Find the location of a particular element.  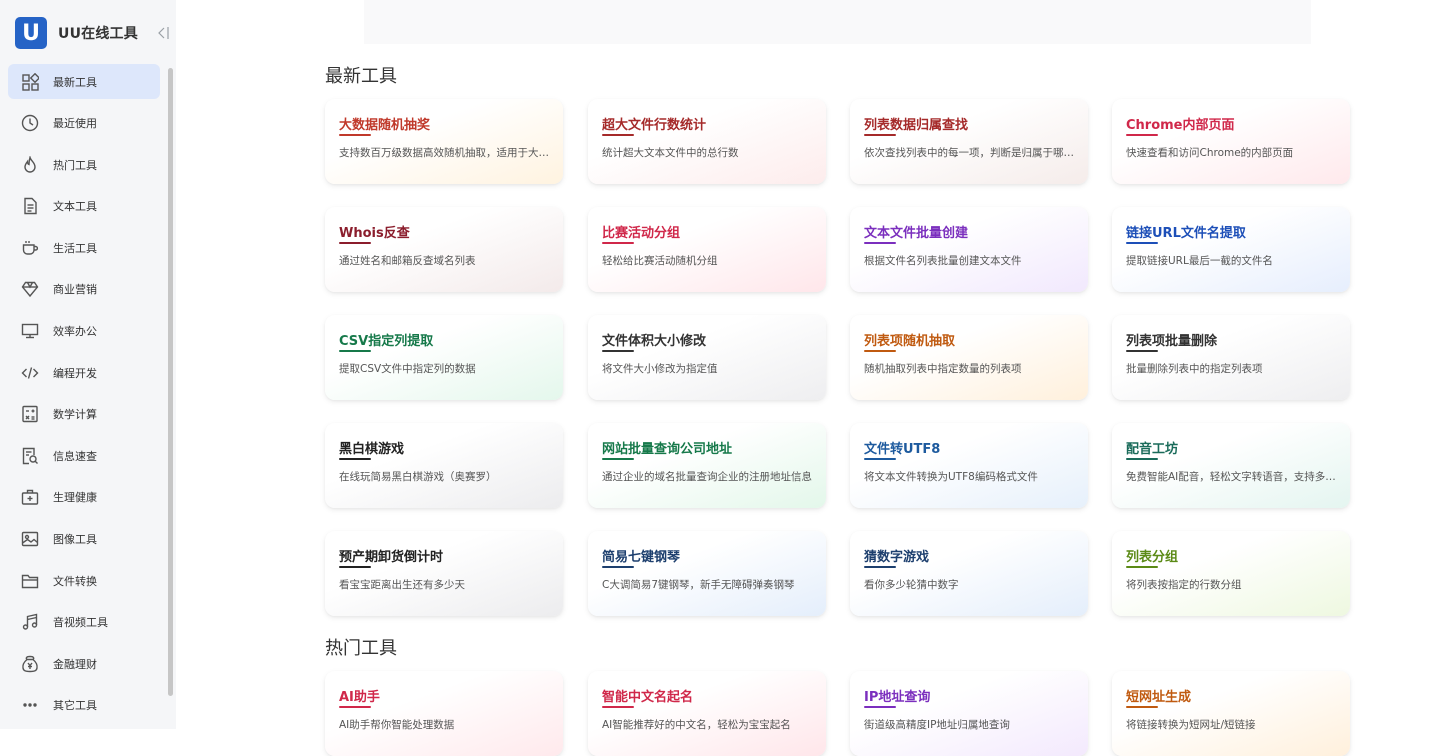

tool-card: 黑白棋游戏在线玩简易黑白棋游戏（奥赛罗） is located at coordinates (444, 465).